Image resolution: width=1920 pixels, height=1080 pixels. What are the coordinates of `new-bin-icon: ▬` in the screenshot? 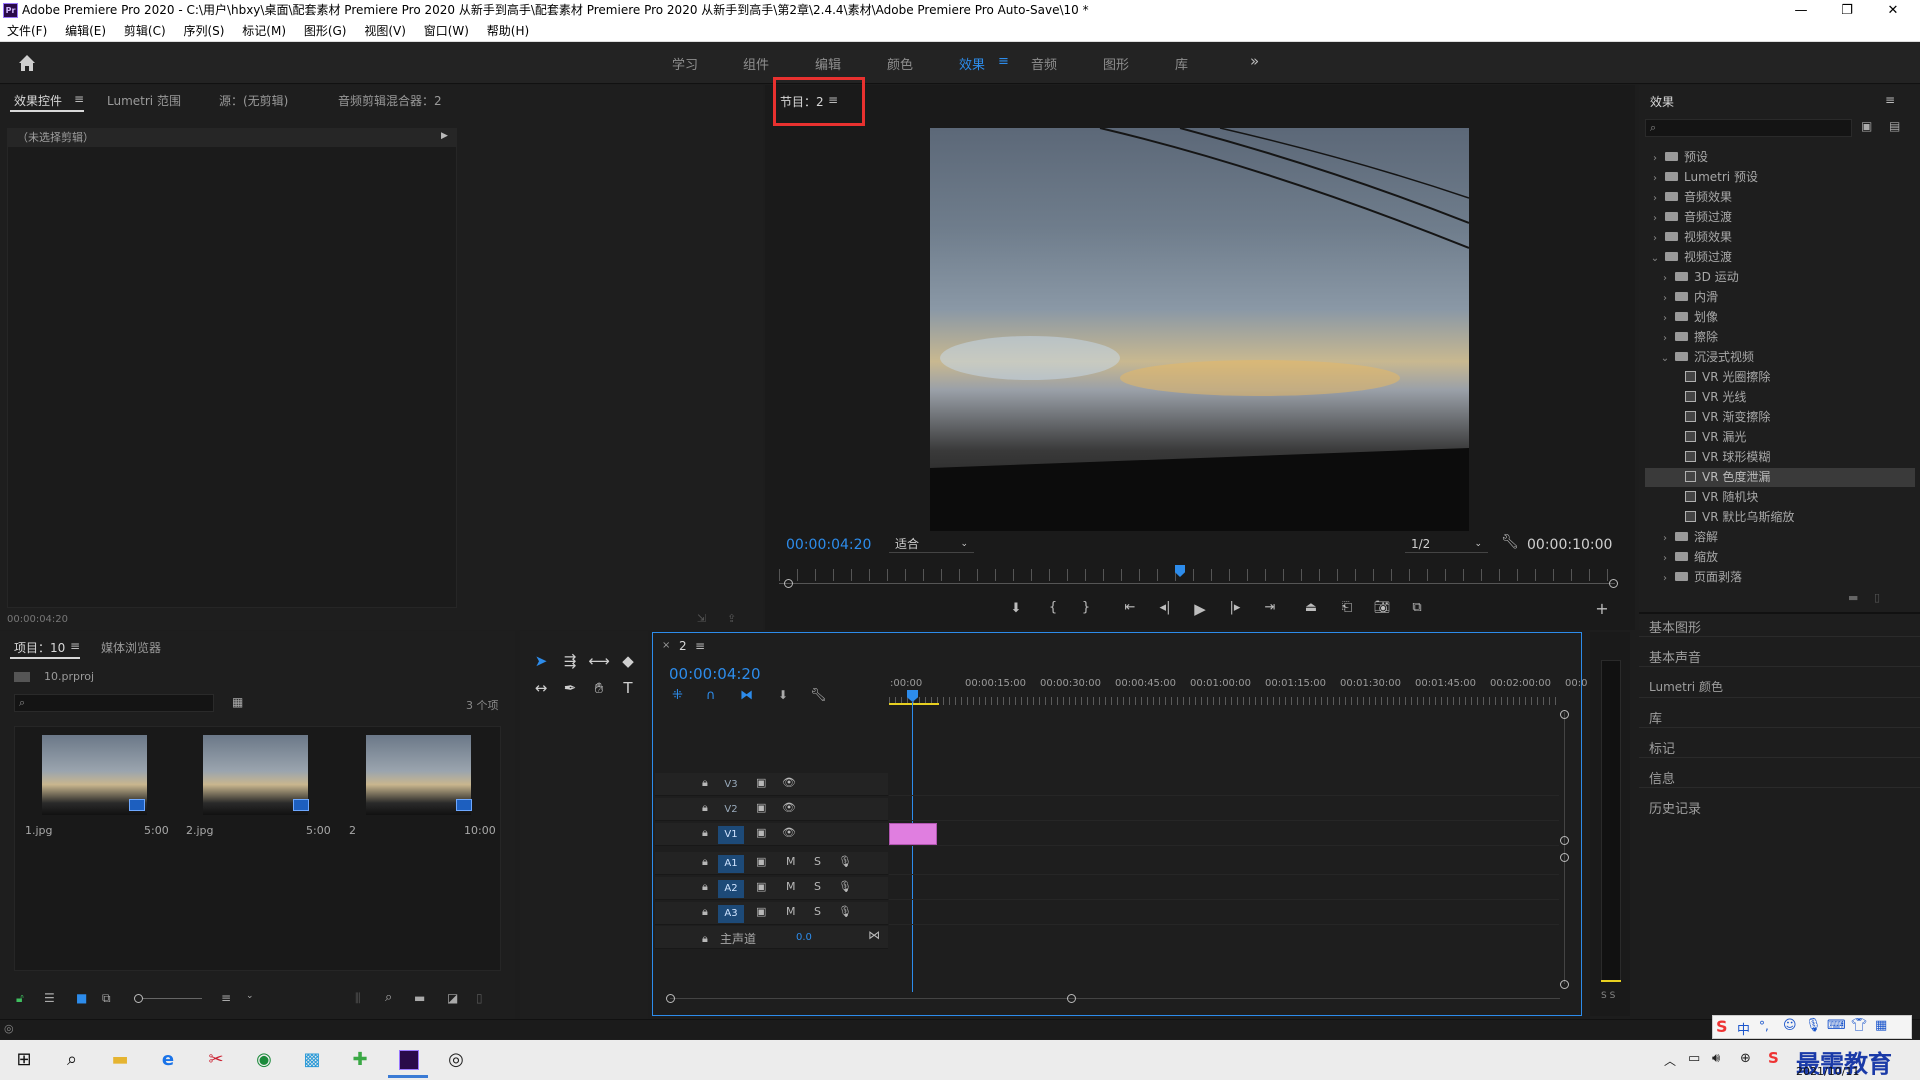 It's located at (419, 998).